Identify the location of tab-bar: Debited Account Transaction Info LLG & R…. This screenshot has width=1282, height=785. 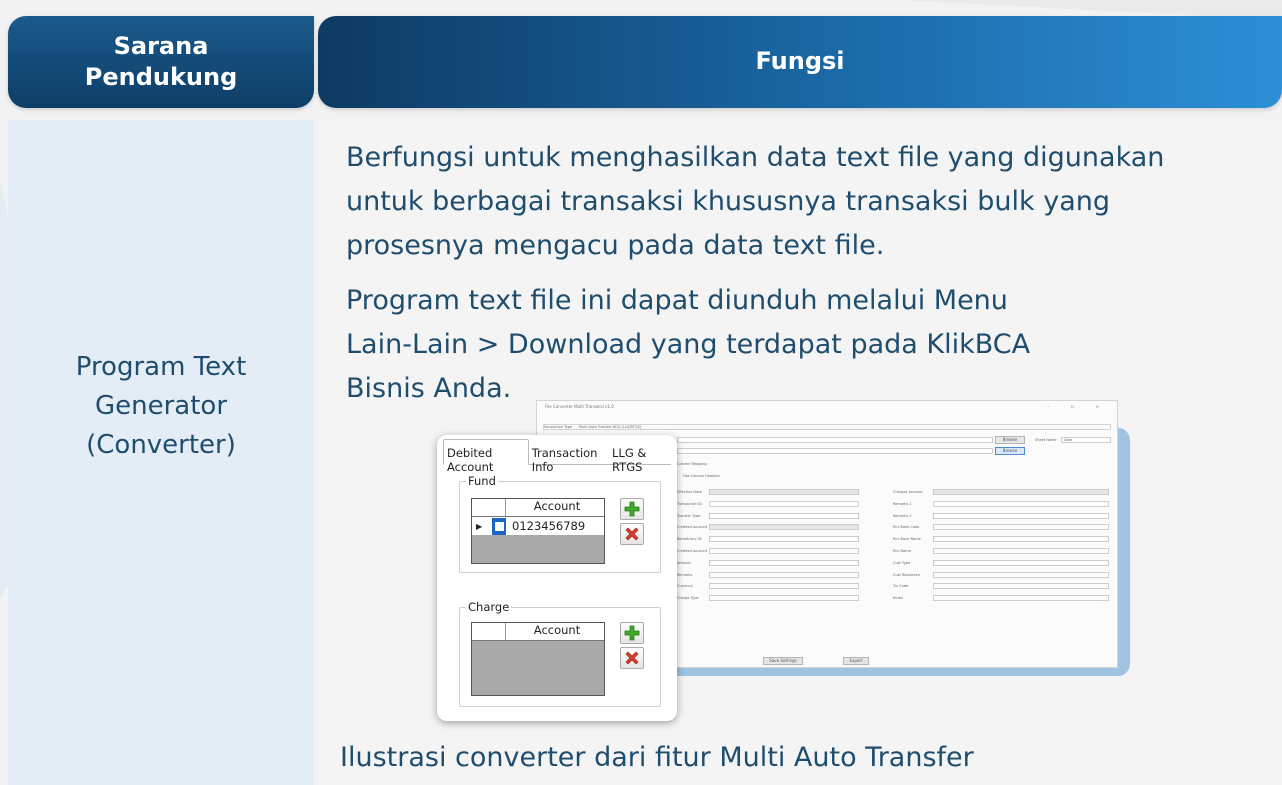
(557, 456).